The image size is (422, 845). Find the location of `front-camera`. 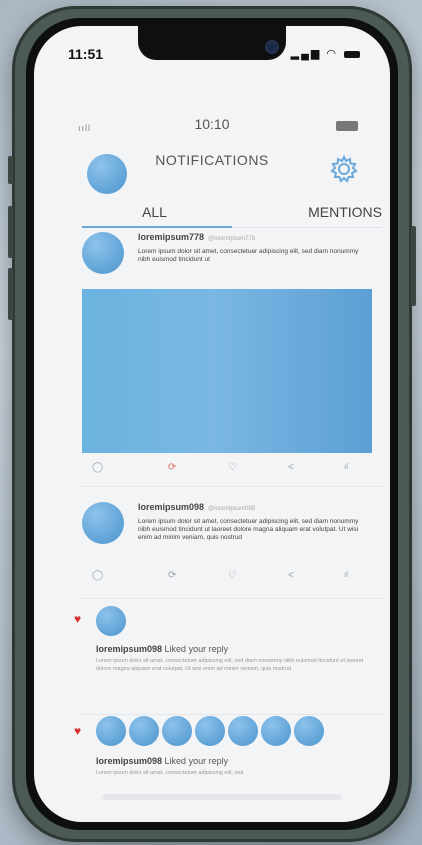

front-camera is located at coordinates (272, 47).